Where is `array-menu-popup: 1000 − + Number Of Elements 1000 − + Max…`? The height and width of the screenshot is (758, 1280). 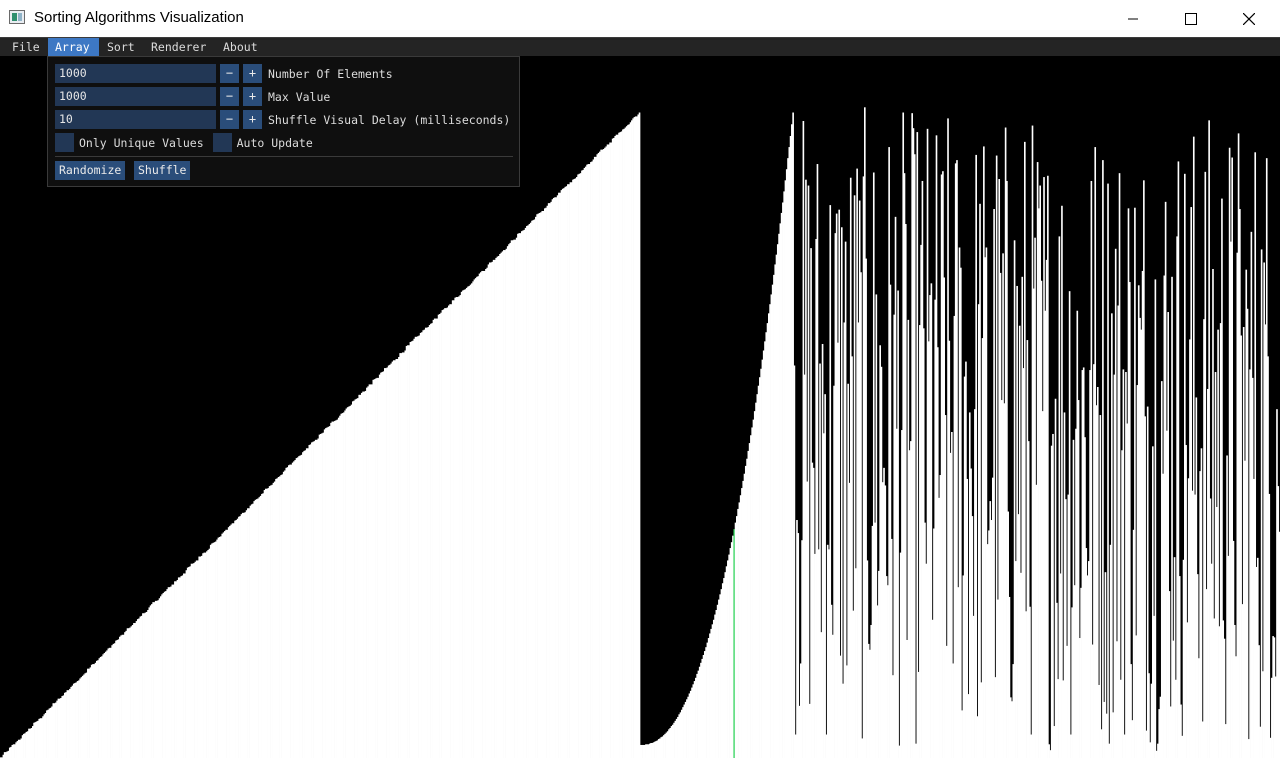 array-menu-popup: 1000 − + Number Of Elements 1000 − + Max… is located at coordinates (283, 121).